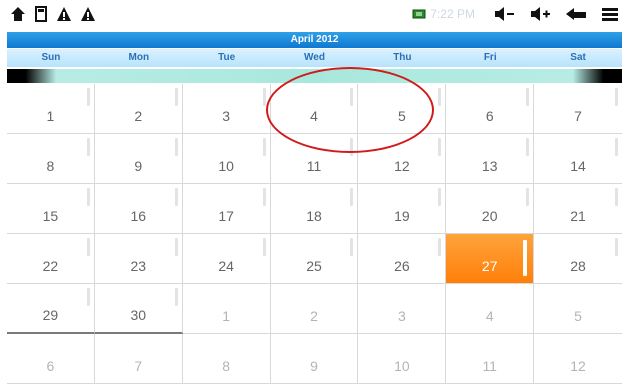 Image resolution: width=629 pixels, height=384 pixels. What do you see at coordinates (402, 57) in the screenshot?
I see `weekday-thu: Thu` at bounding box center [402, 57].